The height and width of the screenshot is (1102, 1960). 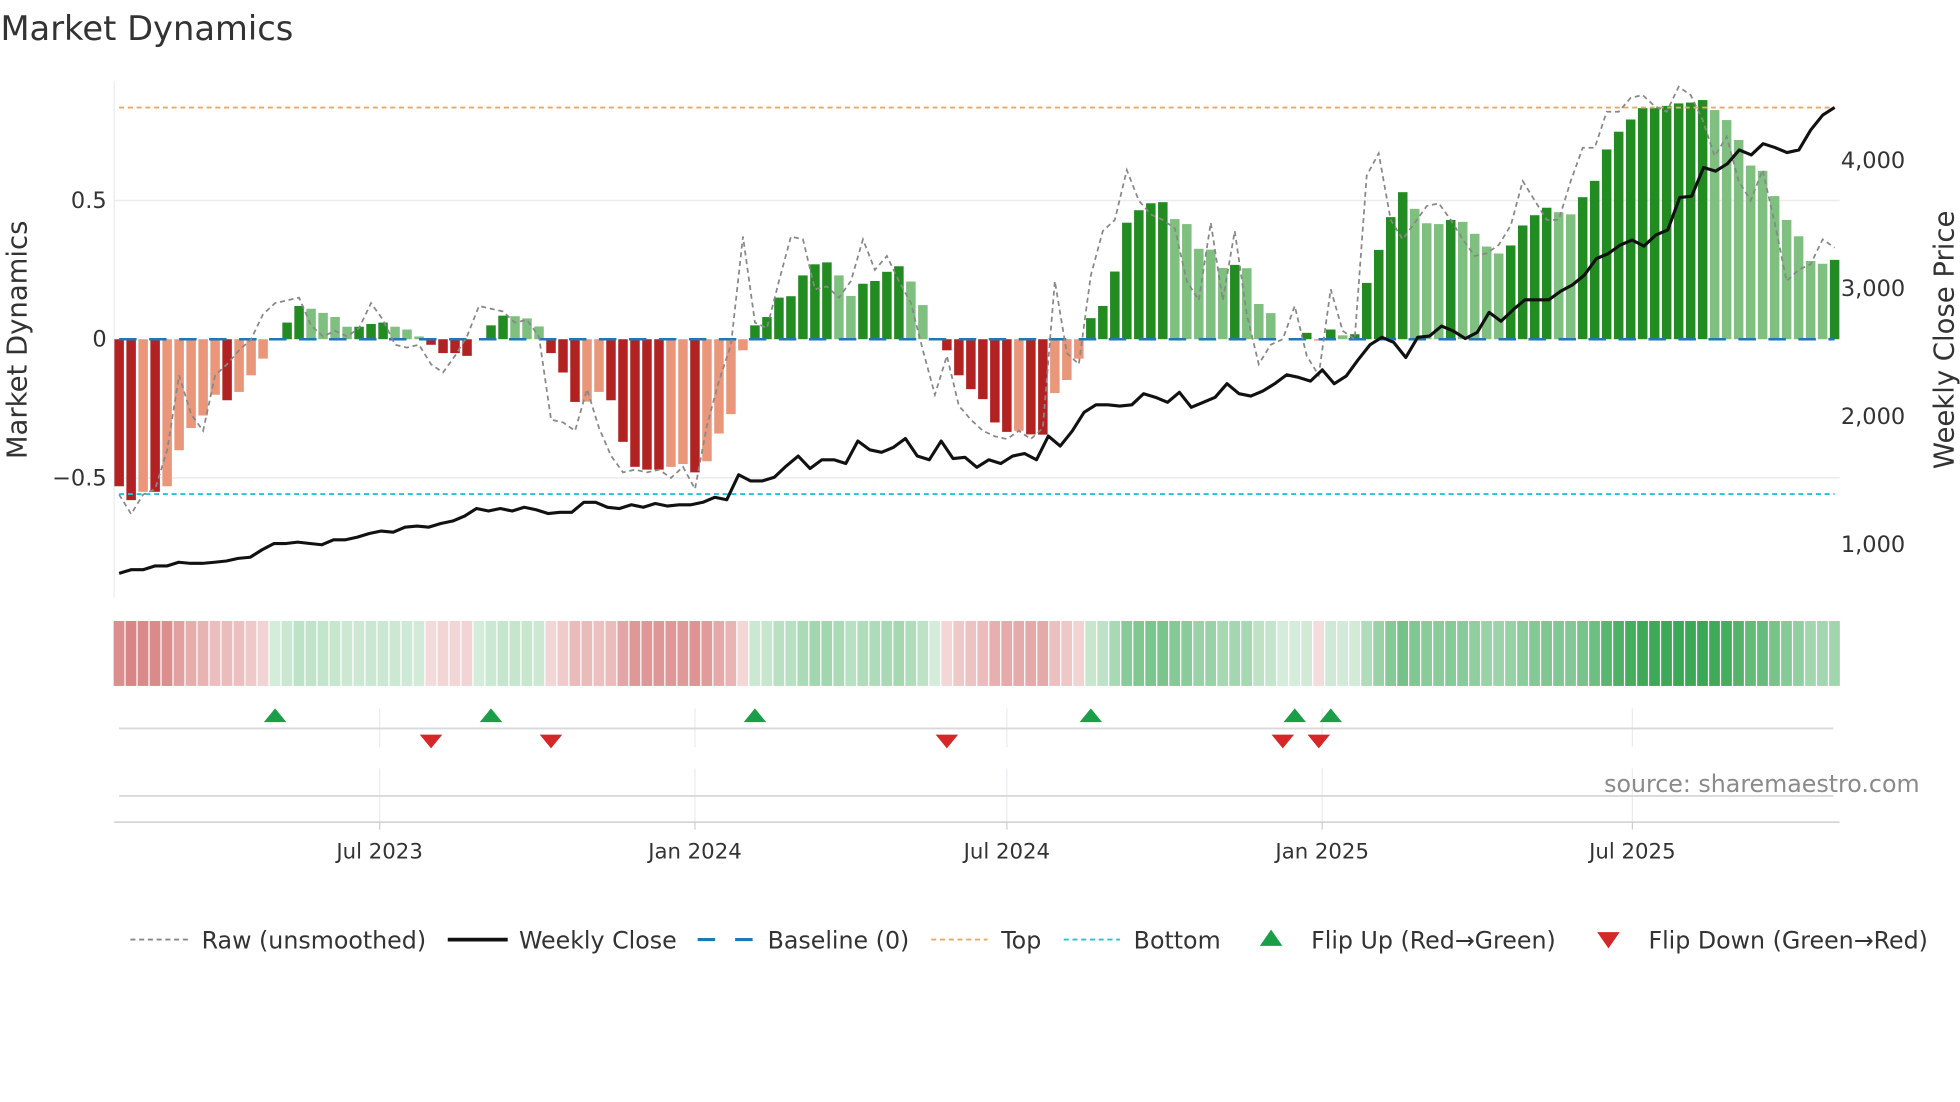 What do you see at coordinates (1283, 741) in the screenshot?
I see `flip-down-marker` at bounding box center [1283, 741].